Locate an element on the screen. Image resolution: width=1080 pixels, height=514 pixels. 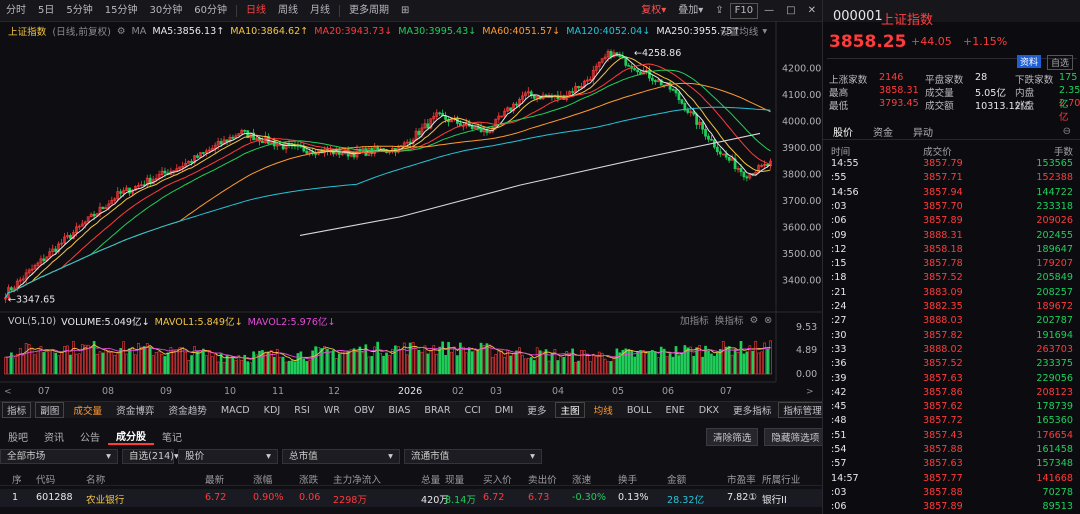
col-header-7: 总量 is located at coordinates (430, 479).